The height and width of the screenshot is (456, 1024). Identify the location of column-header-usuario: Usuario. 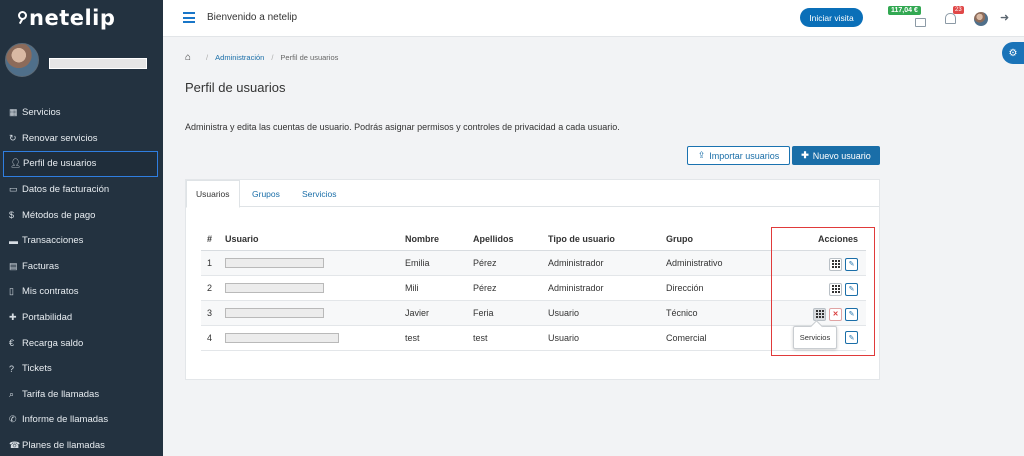
(315, 239).